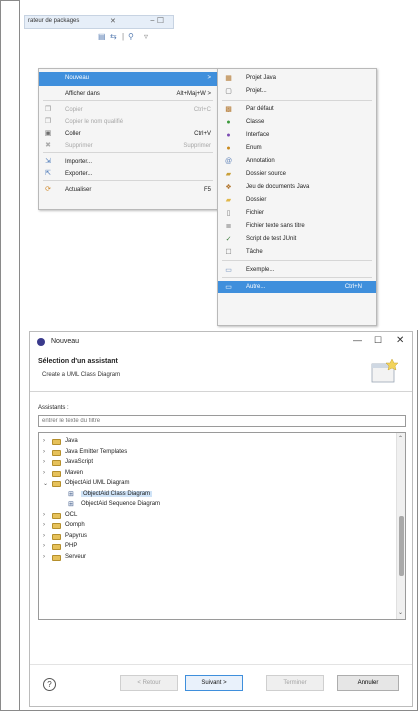 The width and height of the screenshot is (418, 711). Describe the element at coordinates (45, 483) in the screenshot. I see `chevron-down-icon: ⌄` at that location.